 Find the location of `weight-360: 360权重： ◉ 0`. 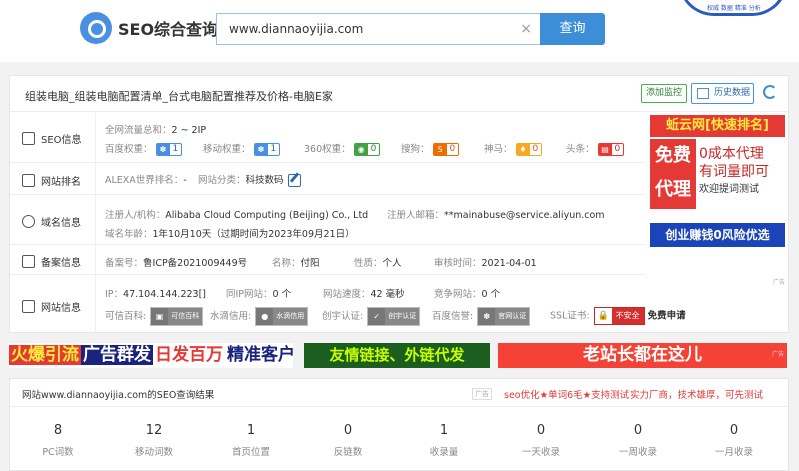

weight-360: 360权重： ◉ 0 is located at coordinates (342, 148).